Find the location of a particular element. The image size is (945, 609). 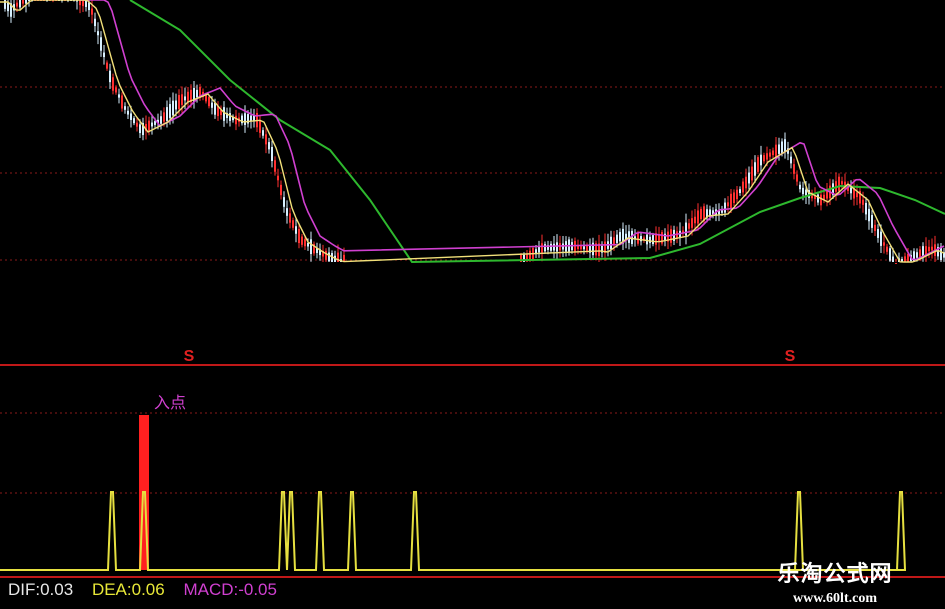

macd-value: MACD:-0.05 is located at coordinates (230, 589).